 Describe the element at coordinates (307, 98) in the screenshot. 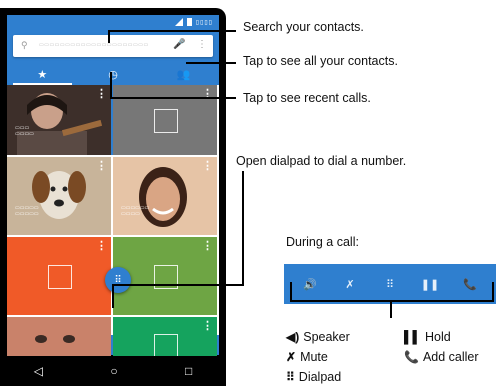

I see `callout-recent-calls: Tap to see recent calls.` at that location.